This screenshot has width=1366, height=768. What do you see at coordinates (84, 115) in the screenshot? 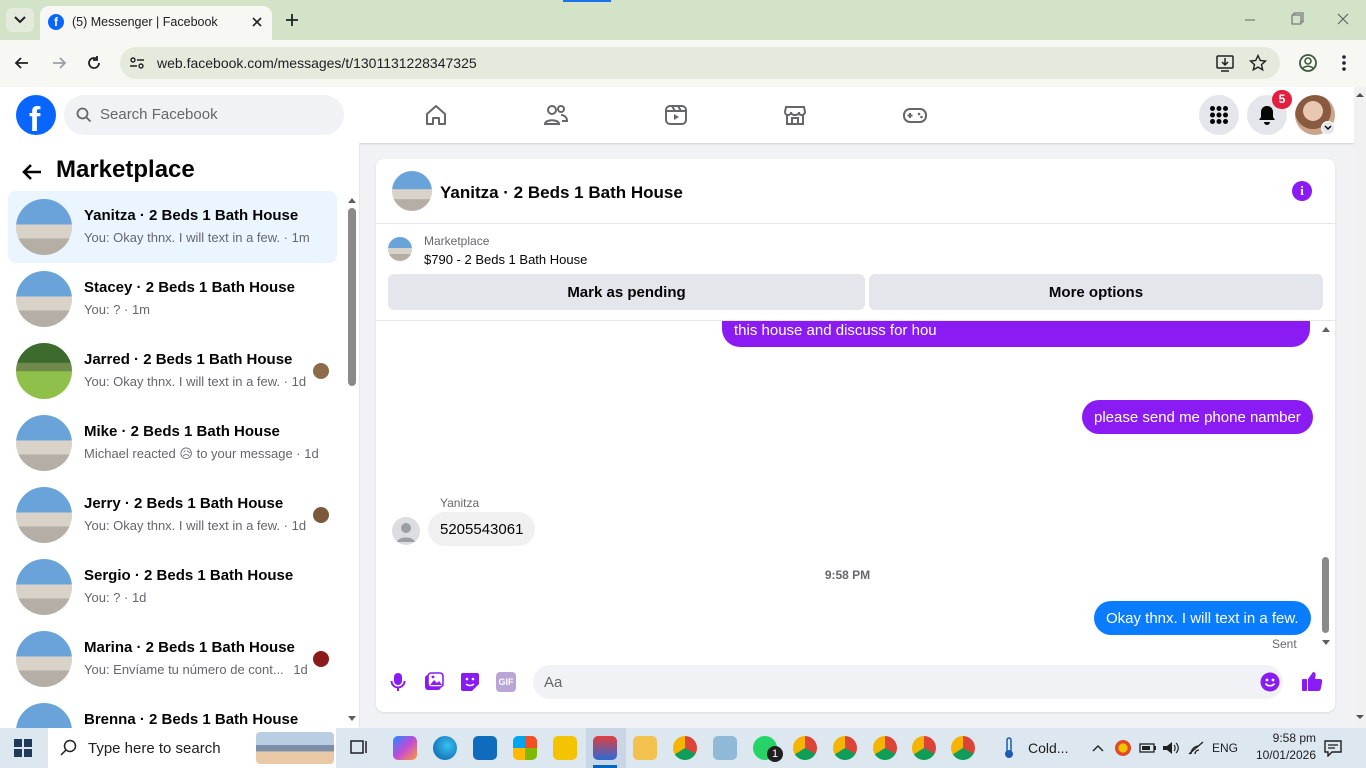
I see `search-icon` at bounding box center [84, 115].